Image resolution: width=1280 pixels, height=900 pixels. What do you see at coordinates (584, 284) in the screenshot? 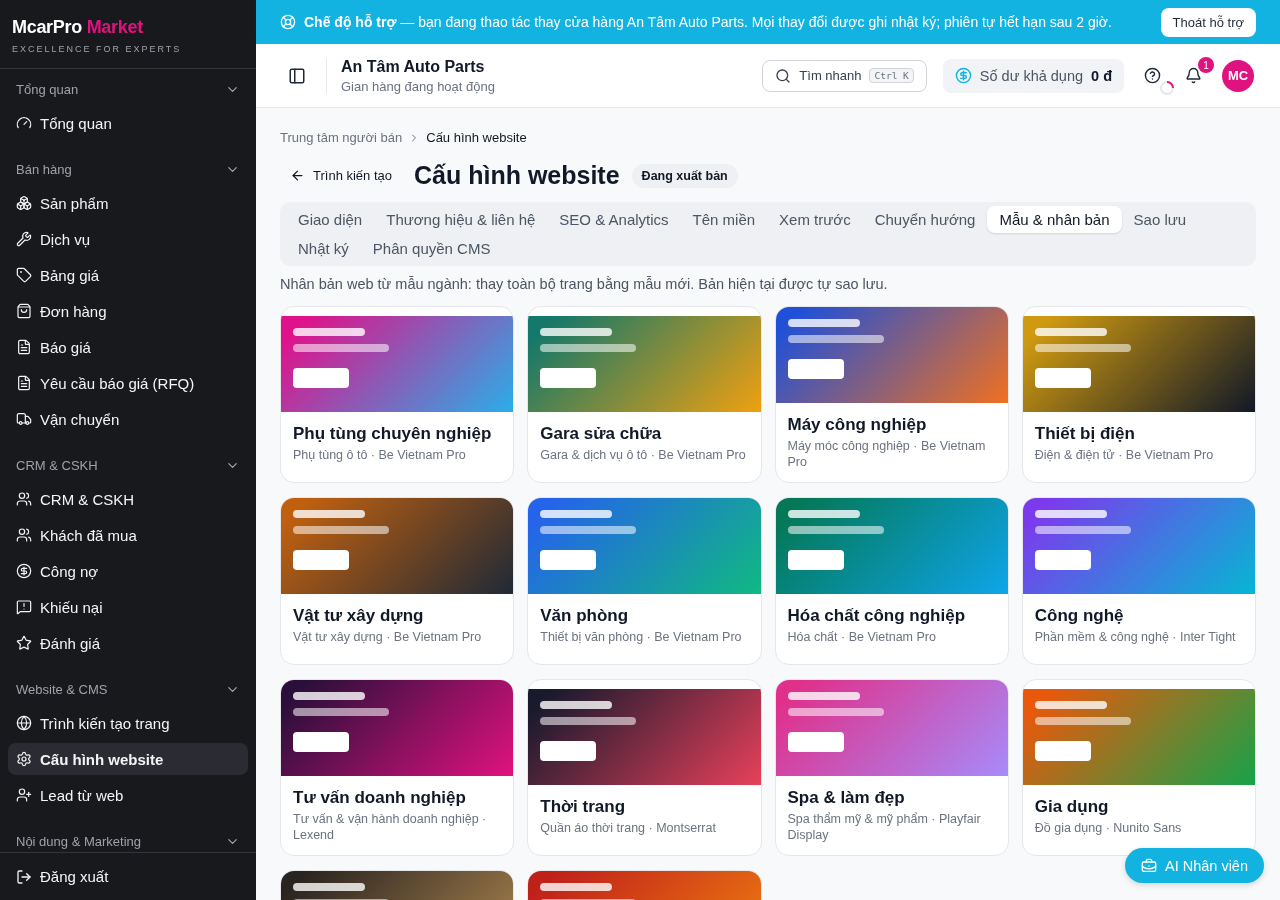
I see `description: Nhân bản web từ mẫu ngành: thay toàn bộ trang bằng mẫu mới. Bản hiện tại được tự sao lưu.` at bounding box center [584, 284].